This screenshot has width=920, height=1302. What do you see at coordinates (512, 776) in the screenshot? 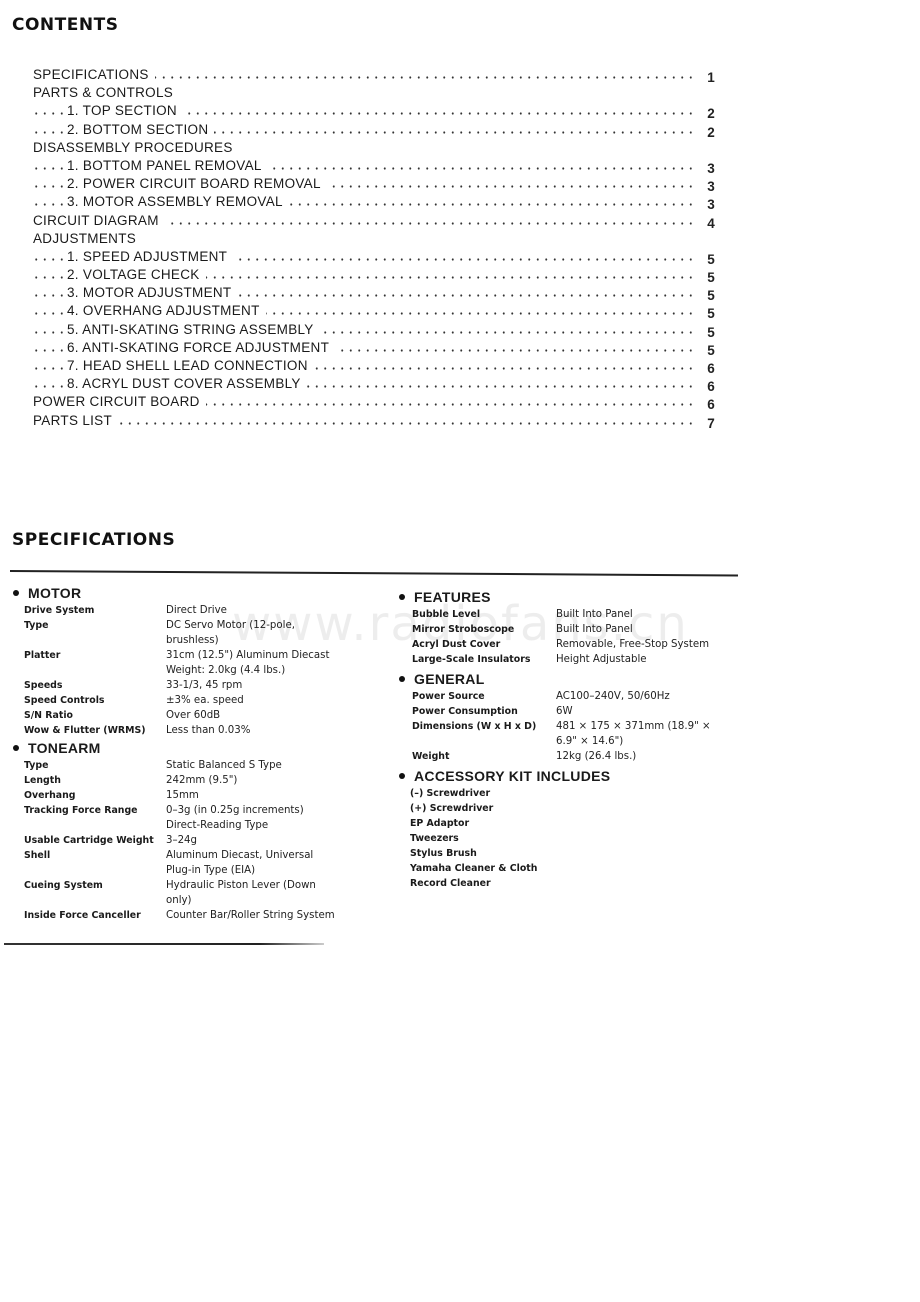
I see `section-heading: ACCESSORY KIT INCLUDES` at bounding box center [512, 776].